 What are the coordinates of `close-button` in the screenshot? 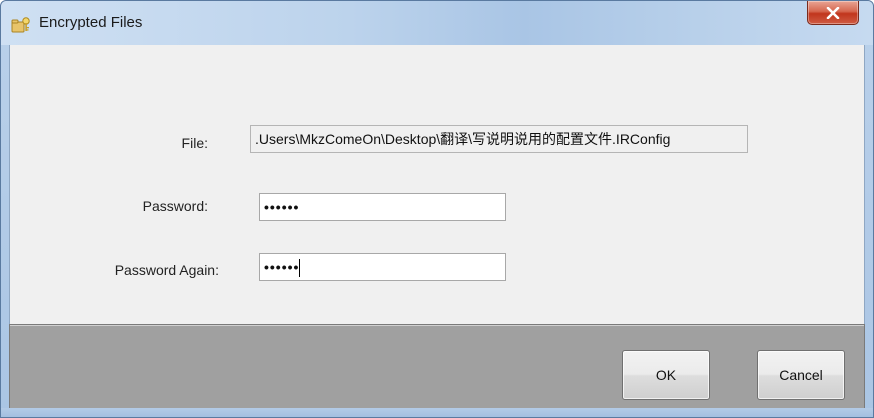 It's located at (833, 13).